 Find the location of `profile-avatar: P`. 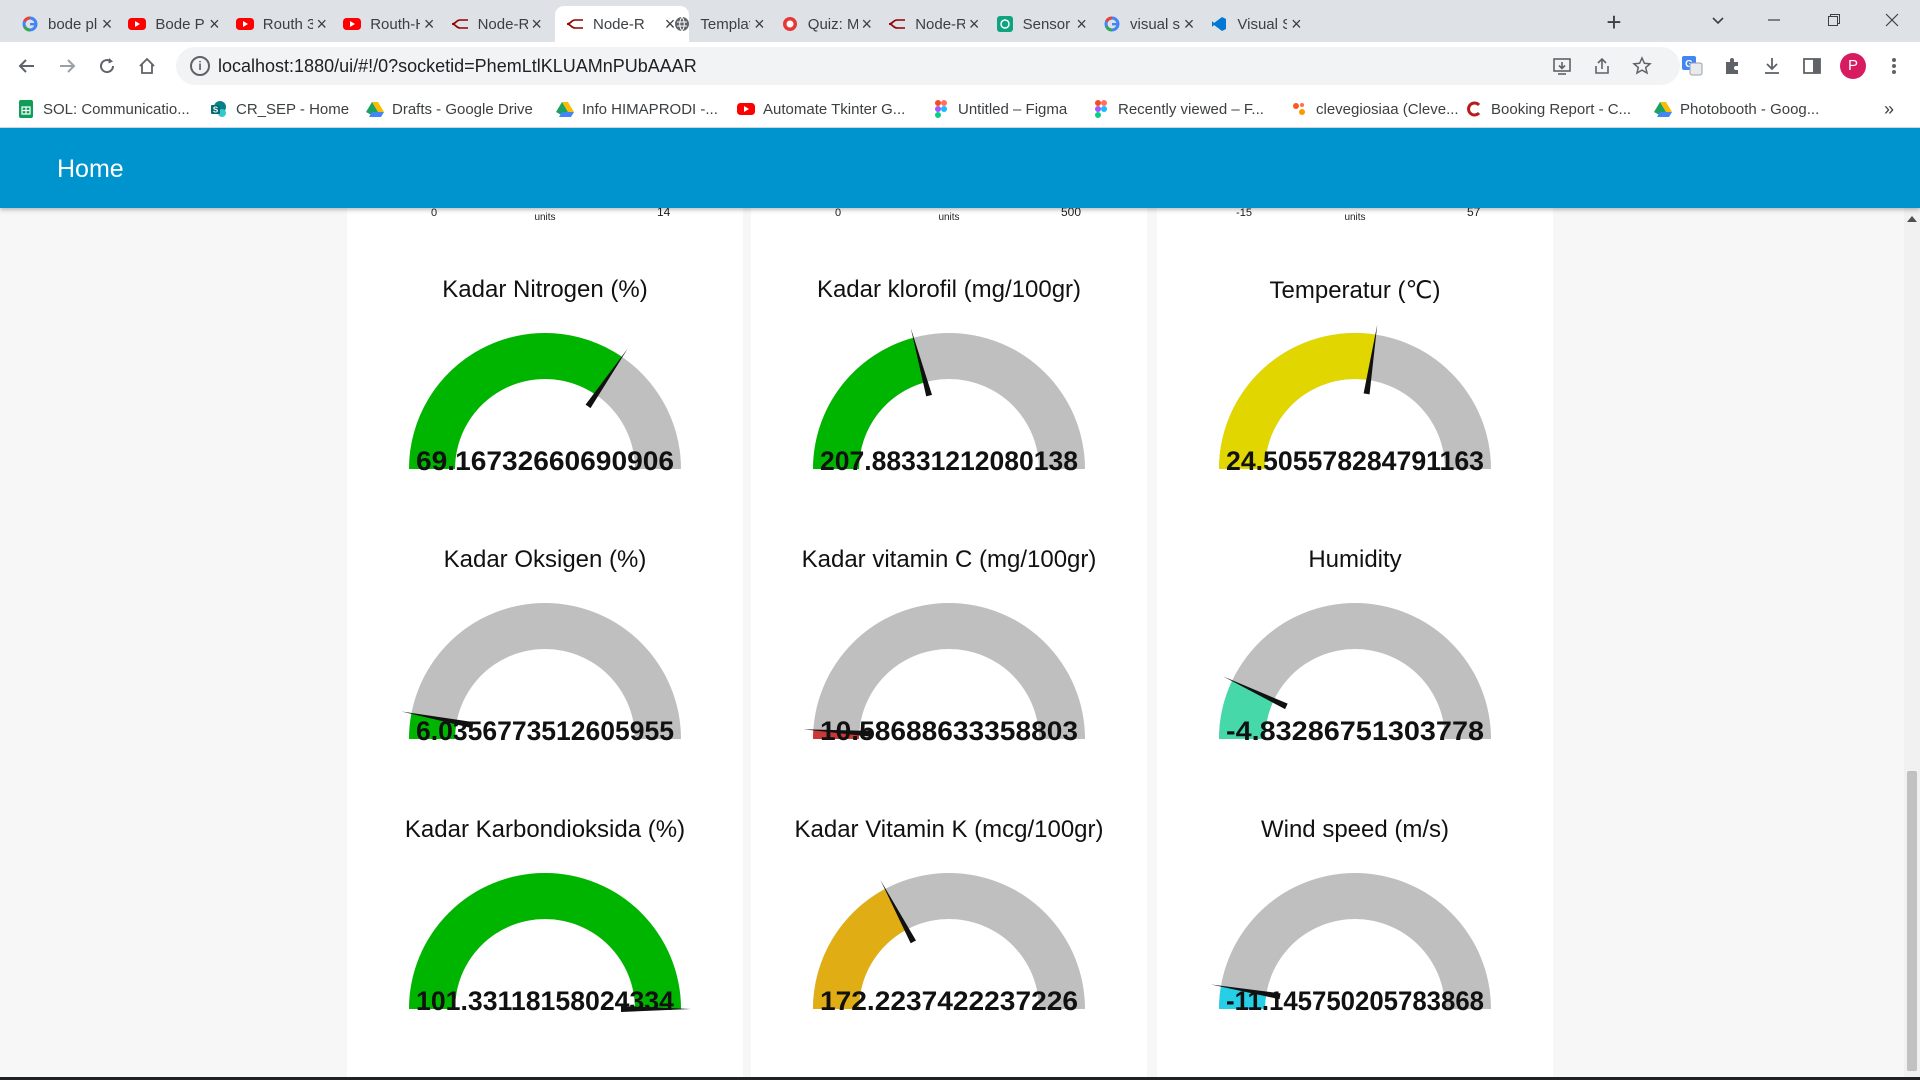

profile-avatar: P is located at coordinates (1853, 66).